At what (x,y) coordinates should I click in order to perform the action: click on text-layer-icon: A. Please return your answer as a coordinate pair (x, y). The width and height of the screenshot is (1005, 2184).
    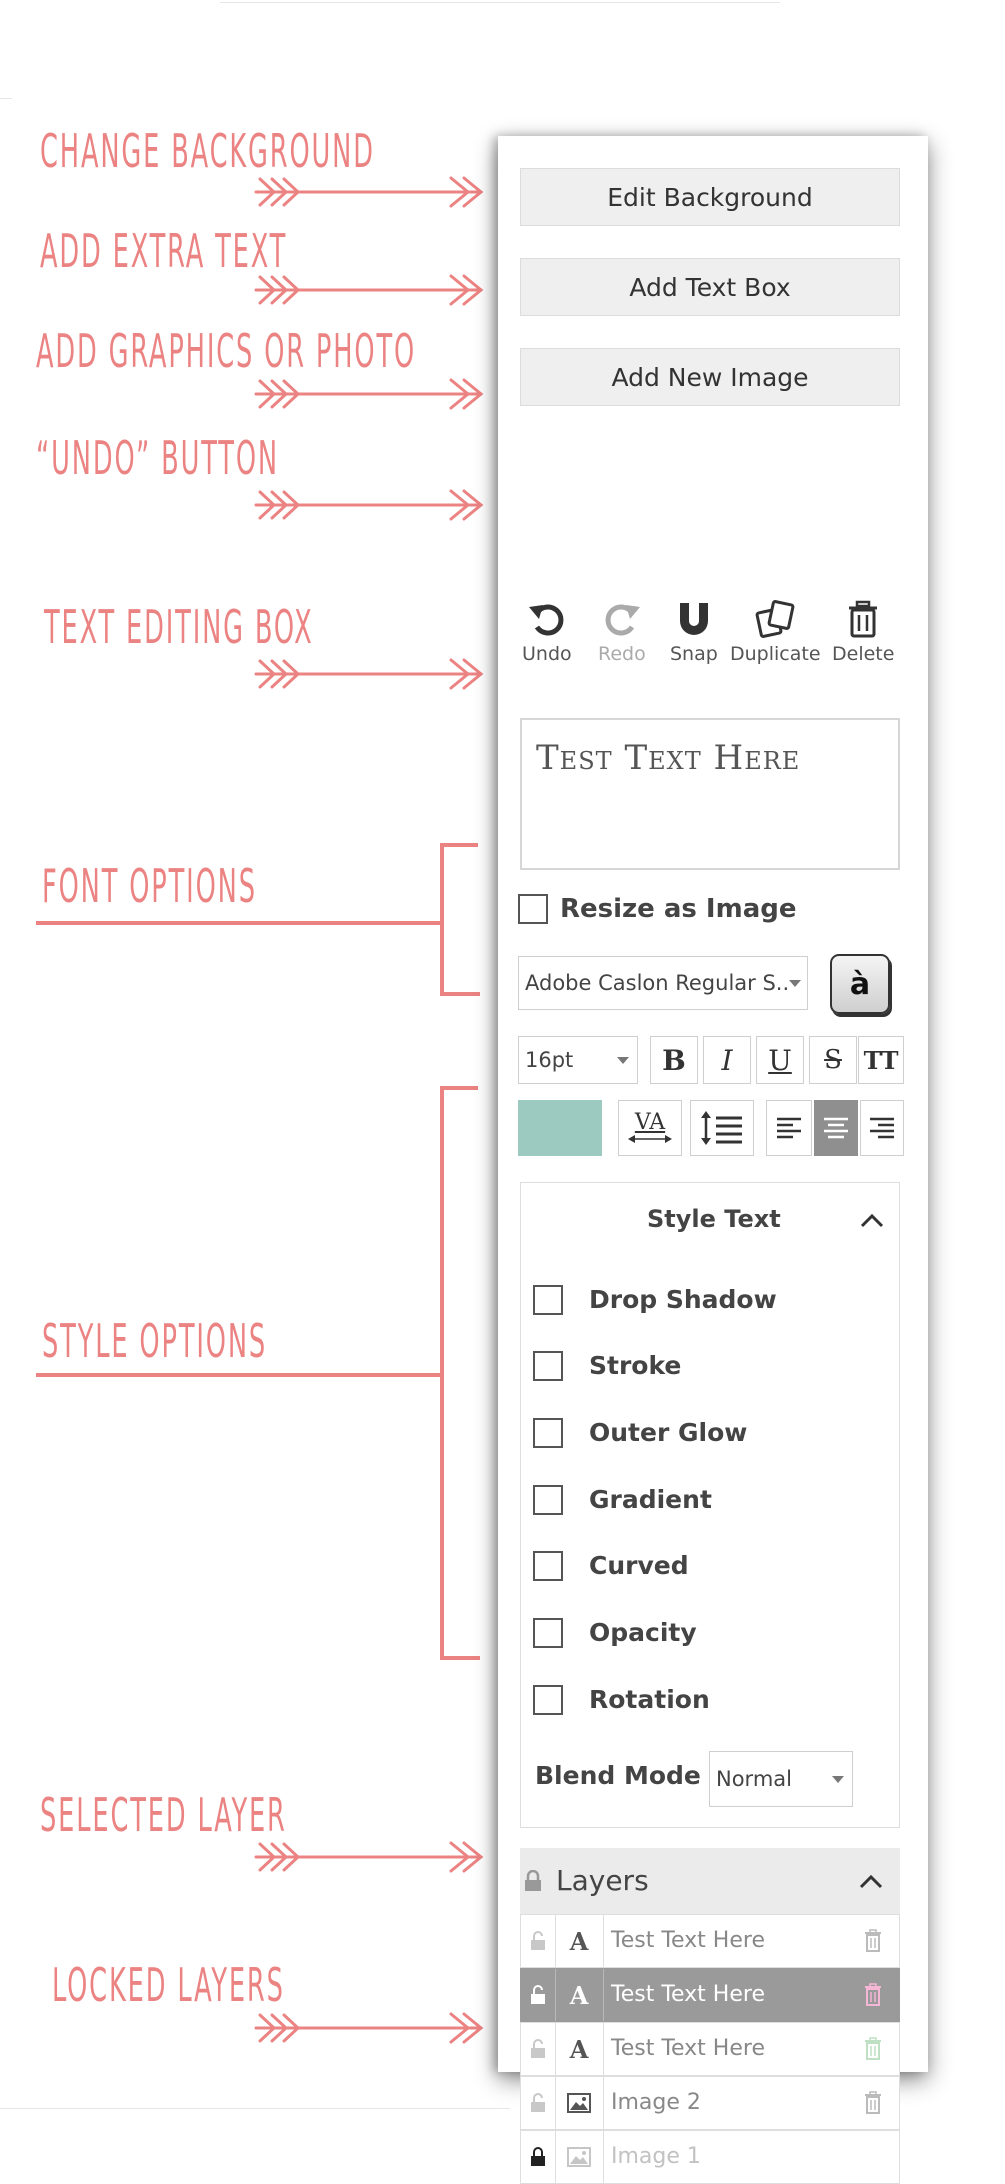
    Looking at the image, I should click on (579, 1941).